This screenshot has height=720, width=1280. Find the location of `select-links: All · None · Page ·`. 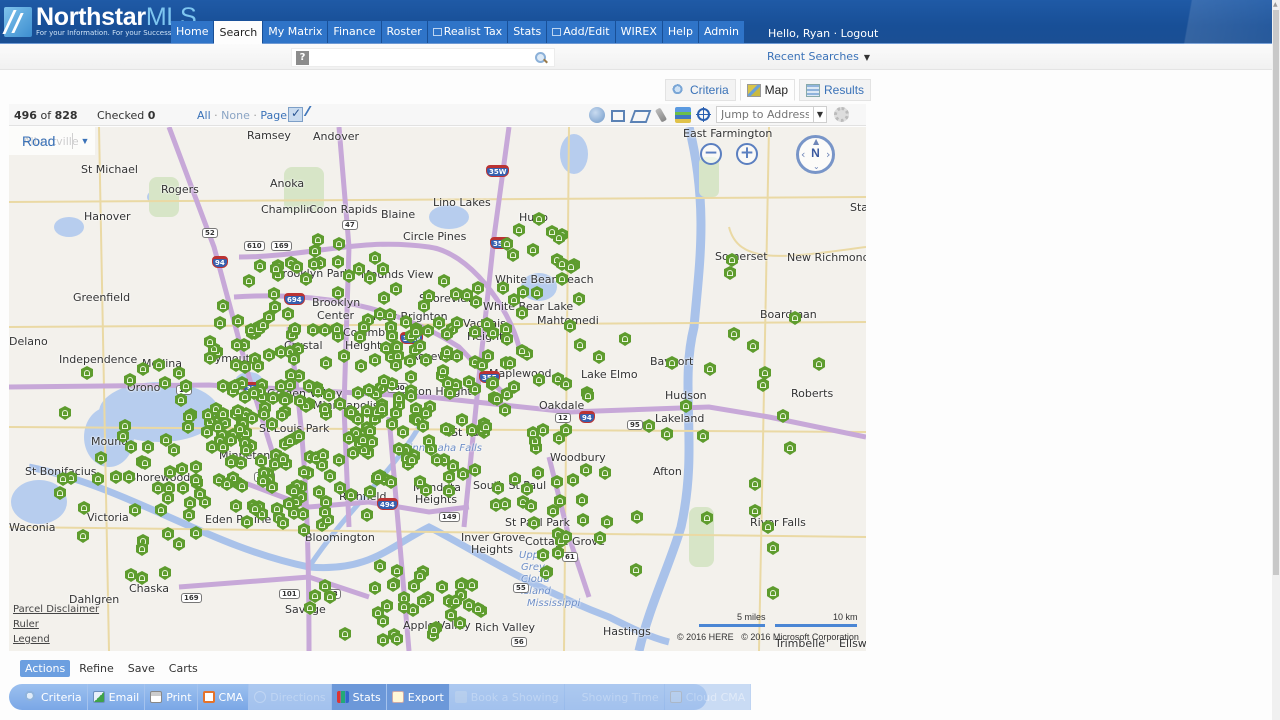

select-links: All · None · Page · is located at coordinates (245, 115).